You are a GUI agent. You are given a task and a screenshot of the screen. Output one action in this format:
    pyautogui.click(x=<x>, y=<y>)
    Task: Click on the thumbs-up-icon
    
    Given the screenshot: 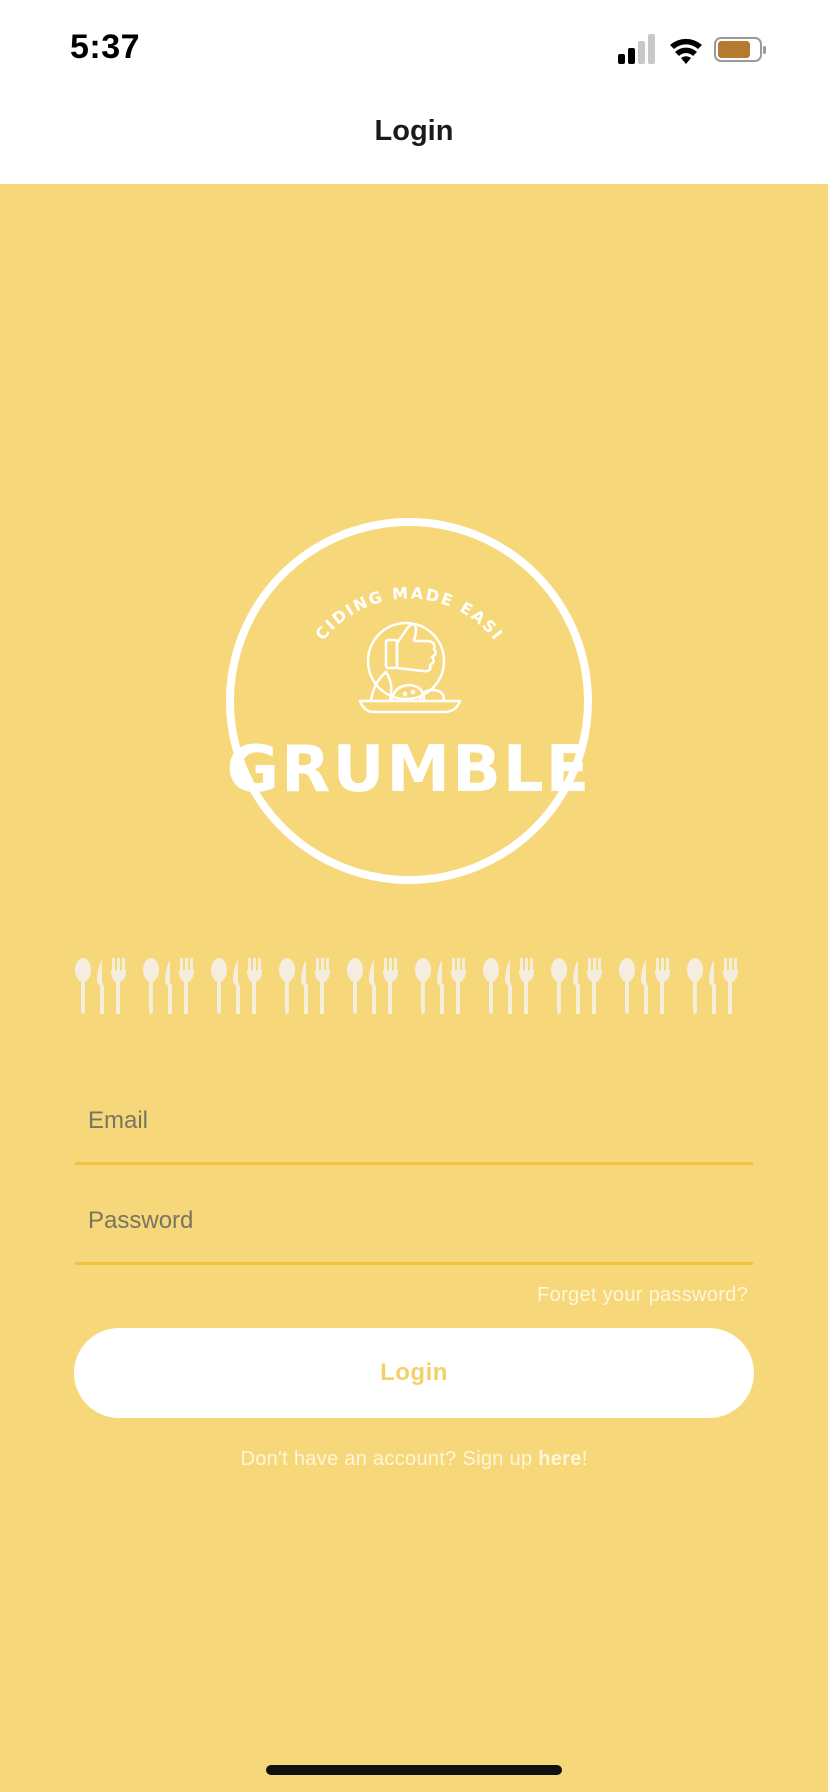 What is the action you would take?
    pyautogui.click(x=410, y=667)
    